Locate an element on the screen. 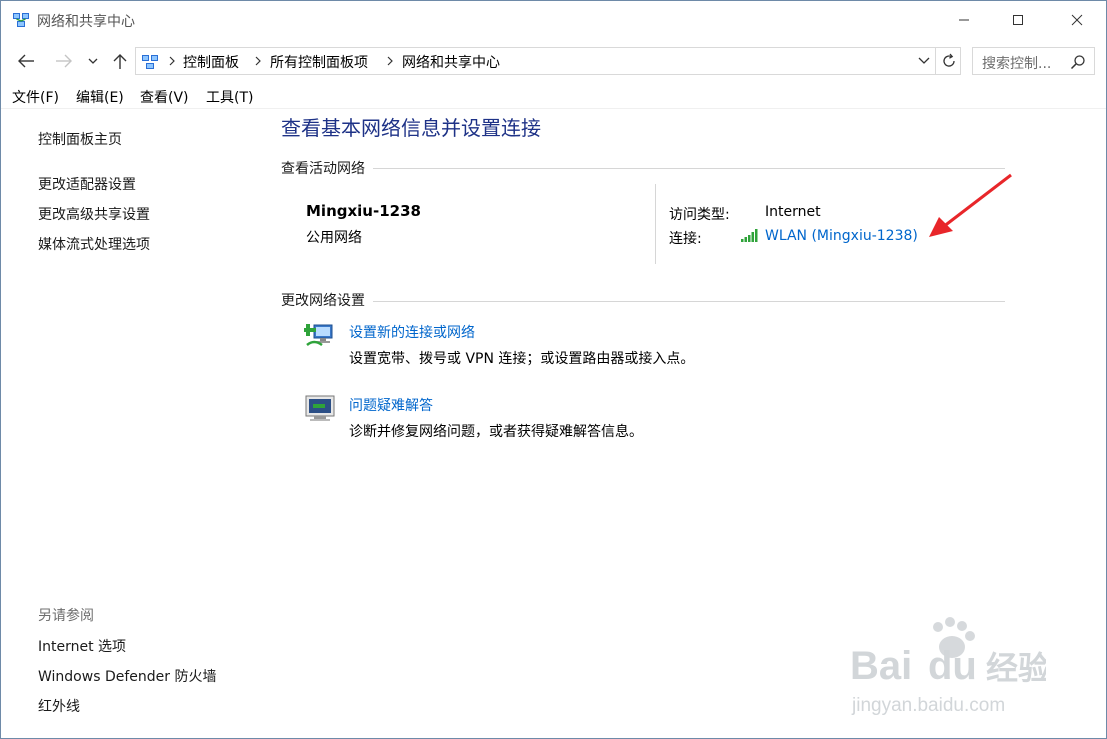 The height and width of the screenshot is (739, 1107). breadcrumb-all-items: 所有控制面板项 is located at coordinates (319, 62).